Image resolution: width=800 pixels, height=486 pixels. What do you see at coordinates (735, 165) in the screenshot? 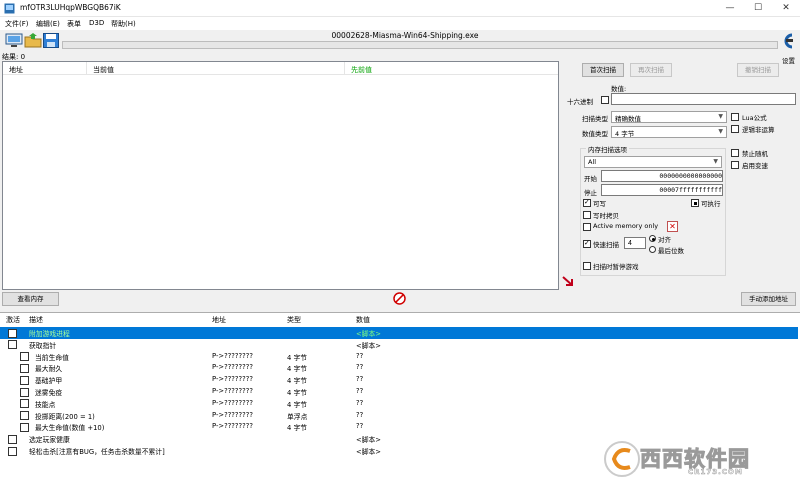
I see `speedhack-checkbox` at bounding box center [735, 165].